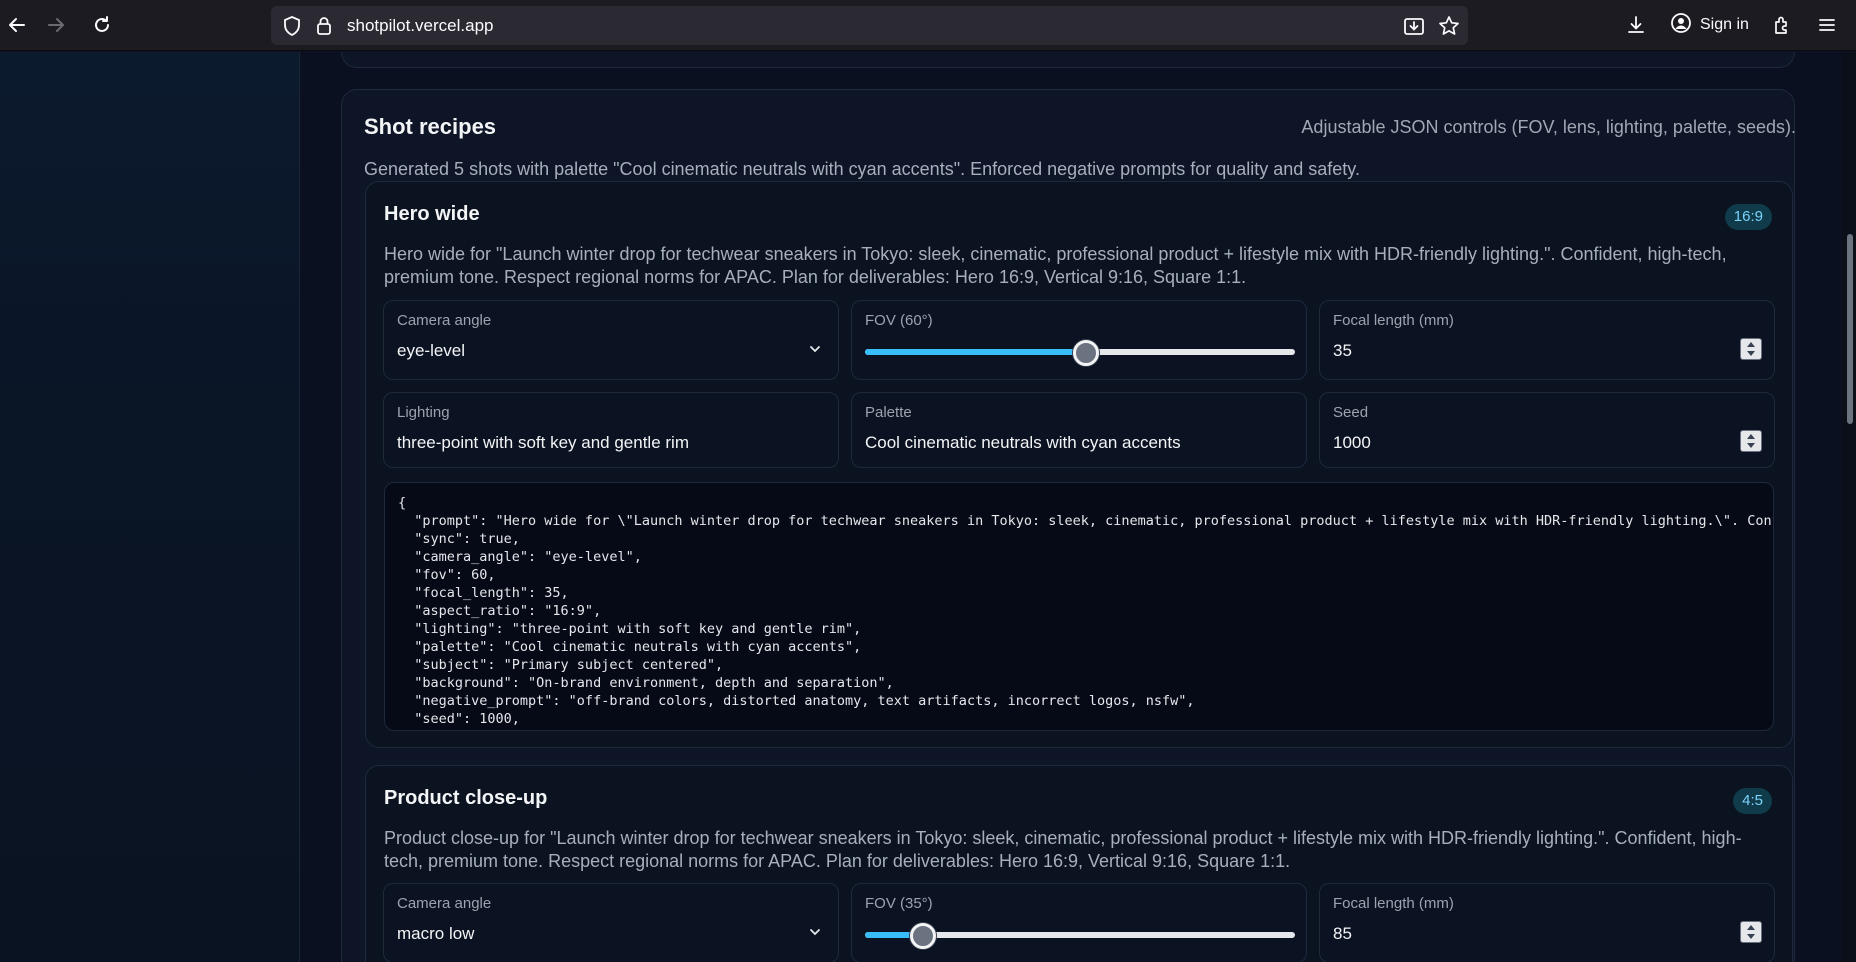 This screenshot has height=962, width=1856. I want to click on forward-icon, so click(56, 25).